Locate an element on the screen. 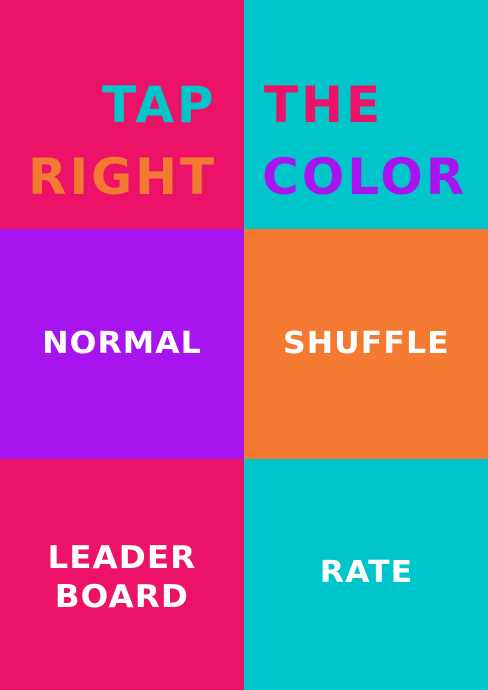  normal-mode-label: NORMAL is located at coordinates (122, 344).